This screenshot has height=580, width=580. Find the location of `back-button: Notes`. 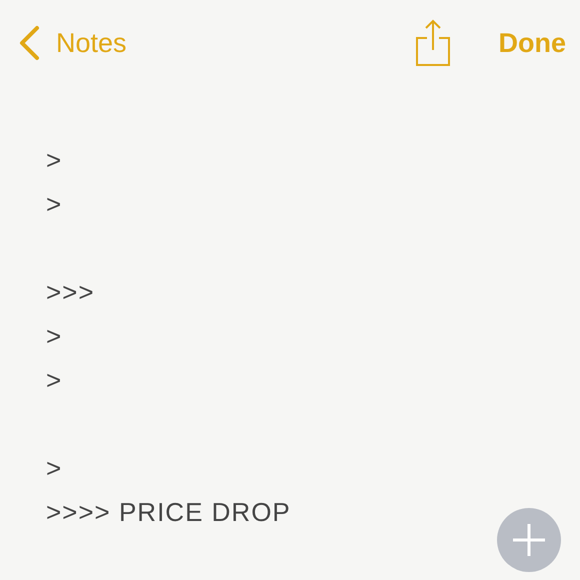

back-button: Notes is located at coordinates (72, 43).